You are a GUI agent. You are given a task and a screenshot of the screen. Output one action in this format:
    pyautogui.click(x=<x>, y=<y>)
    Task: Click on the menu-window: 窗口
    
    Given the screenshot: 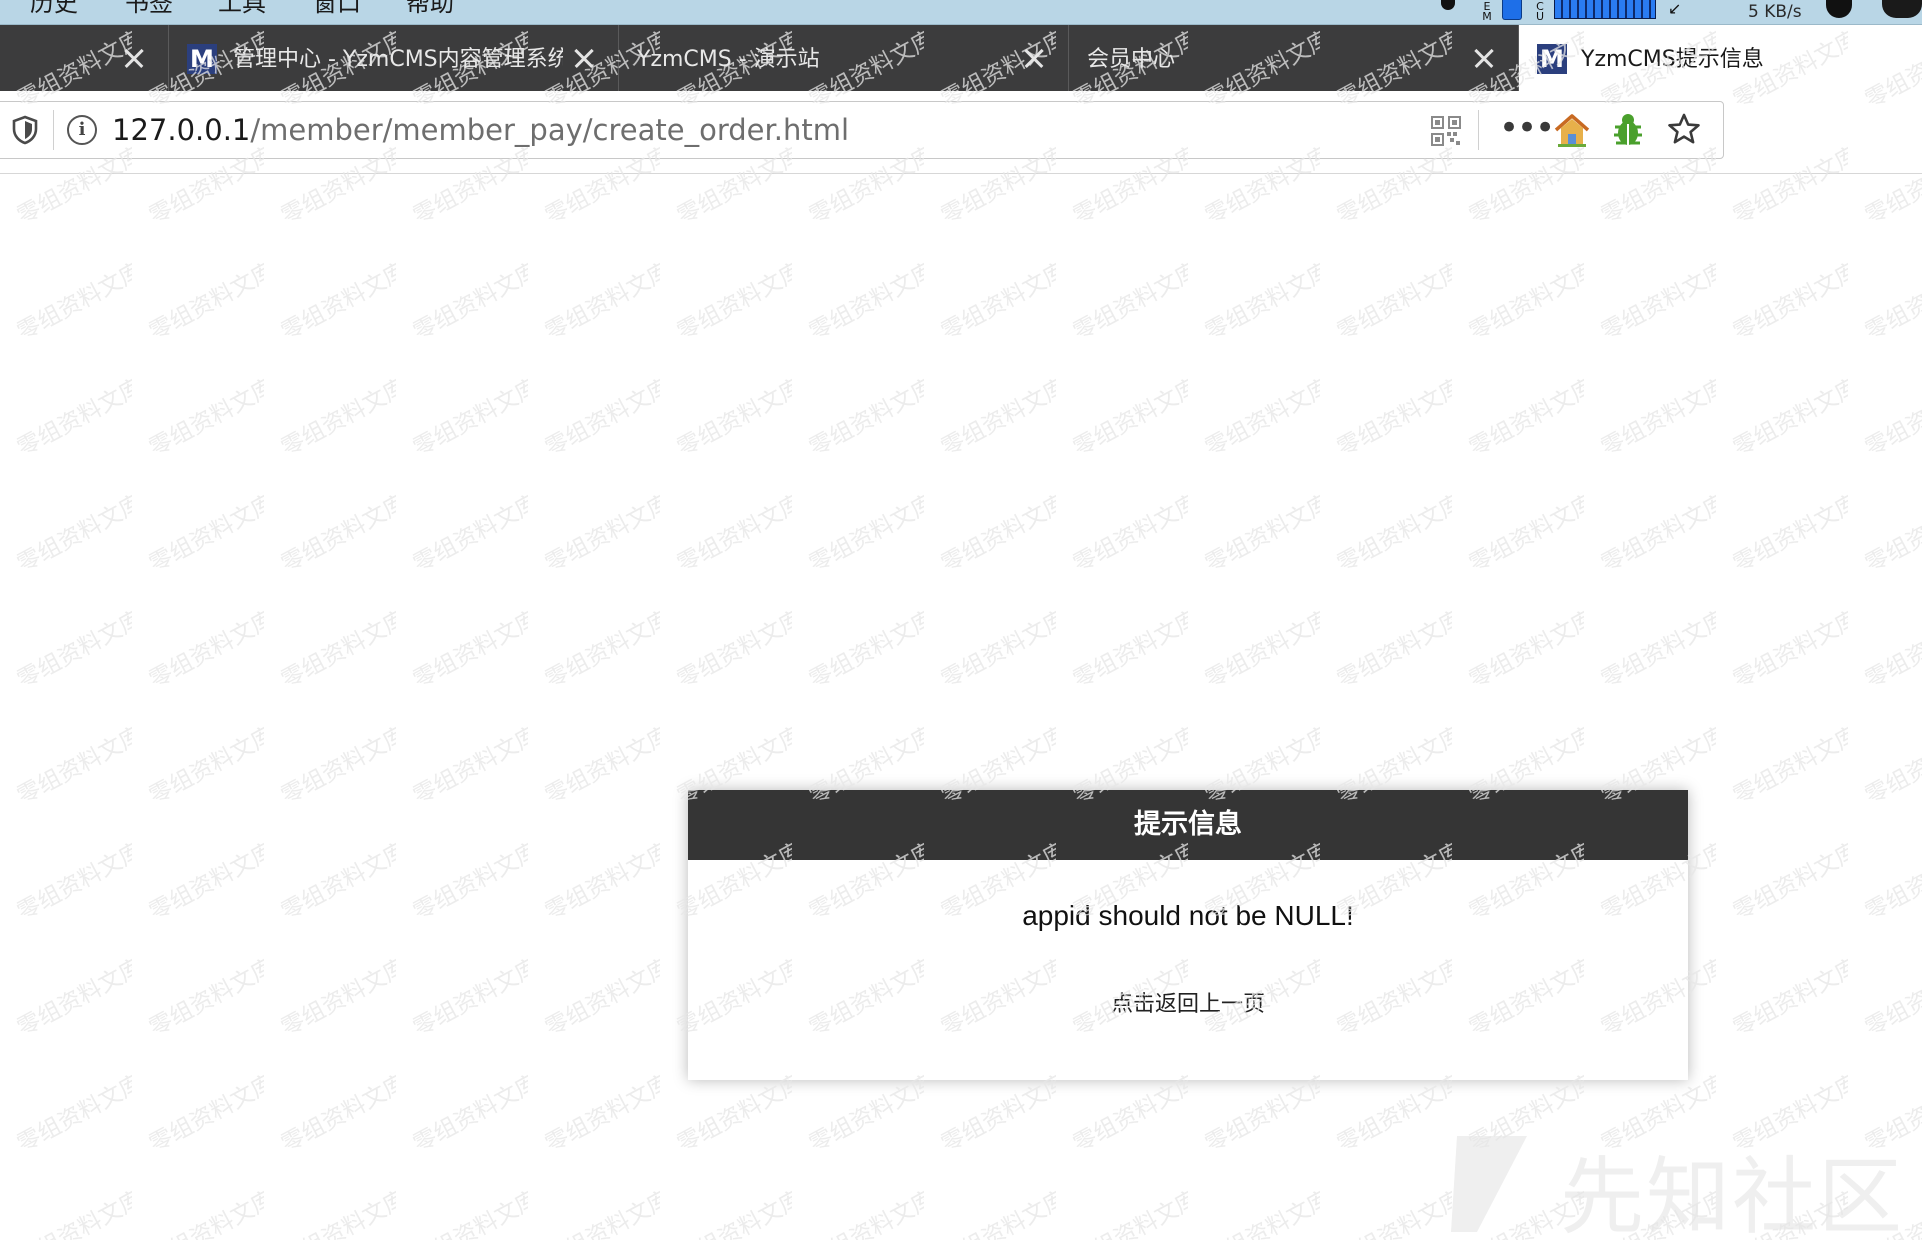 What is the action you would take?
    pyautogui.click(x=337, y=9)
    